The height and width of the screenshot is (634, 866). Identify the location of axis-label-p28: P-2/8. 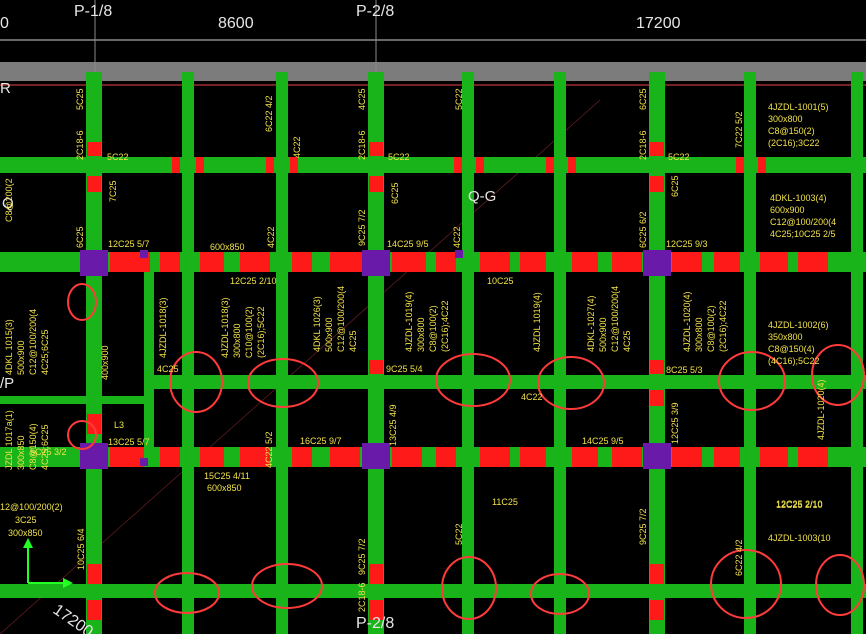
(375, 11).